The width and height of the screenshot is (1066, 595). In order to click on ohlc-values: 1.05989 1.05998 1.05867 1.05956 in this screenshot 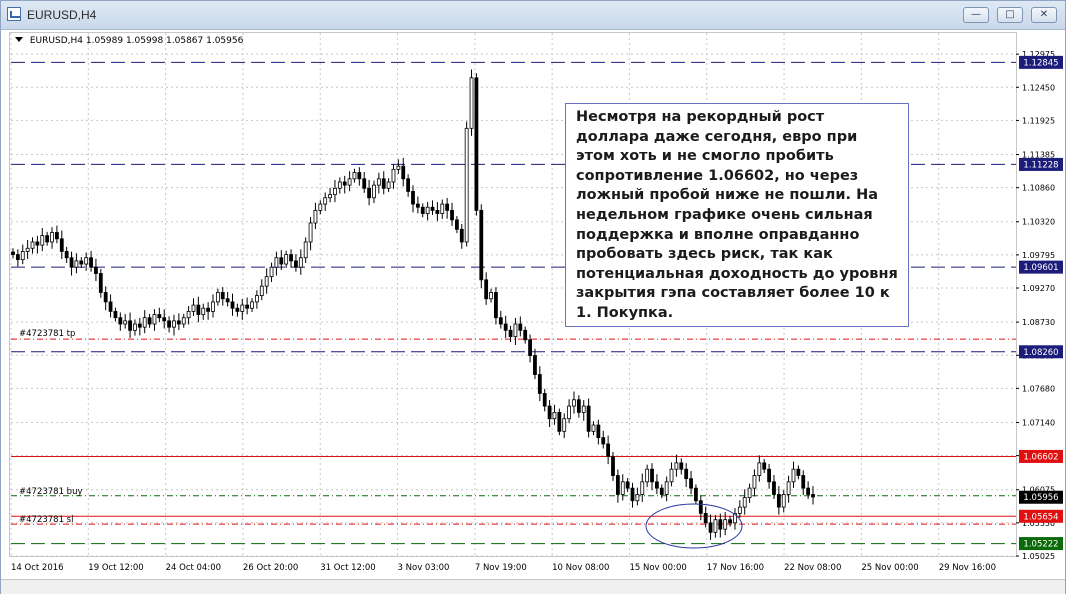, I will do `click(164, 41)`.